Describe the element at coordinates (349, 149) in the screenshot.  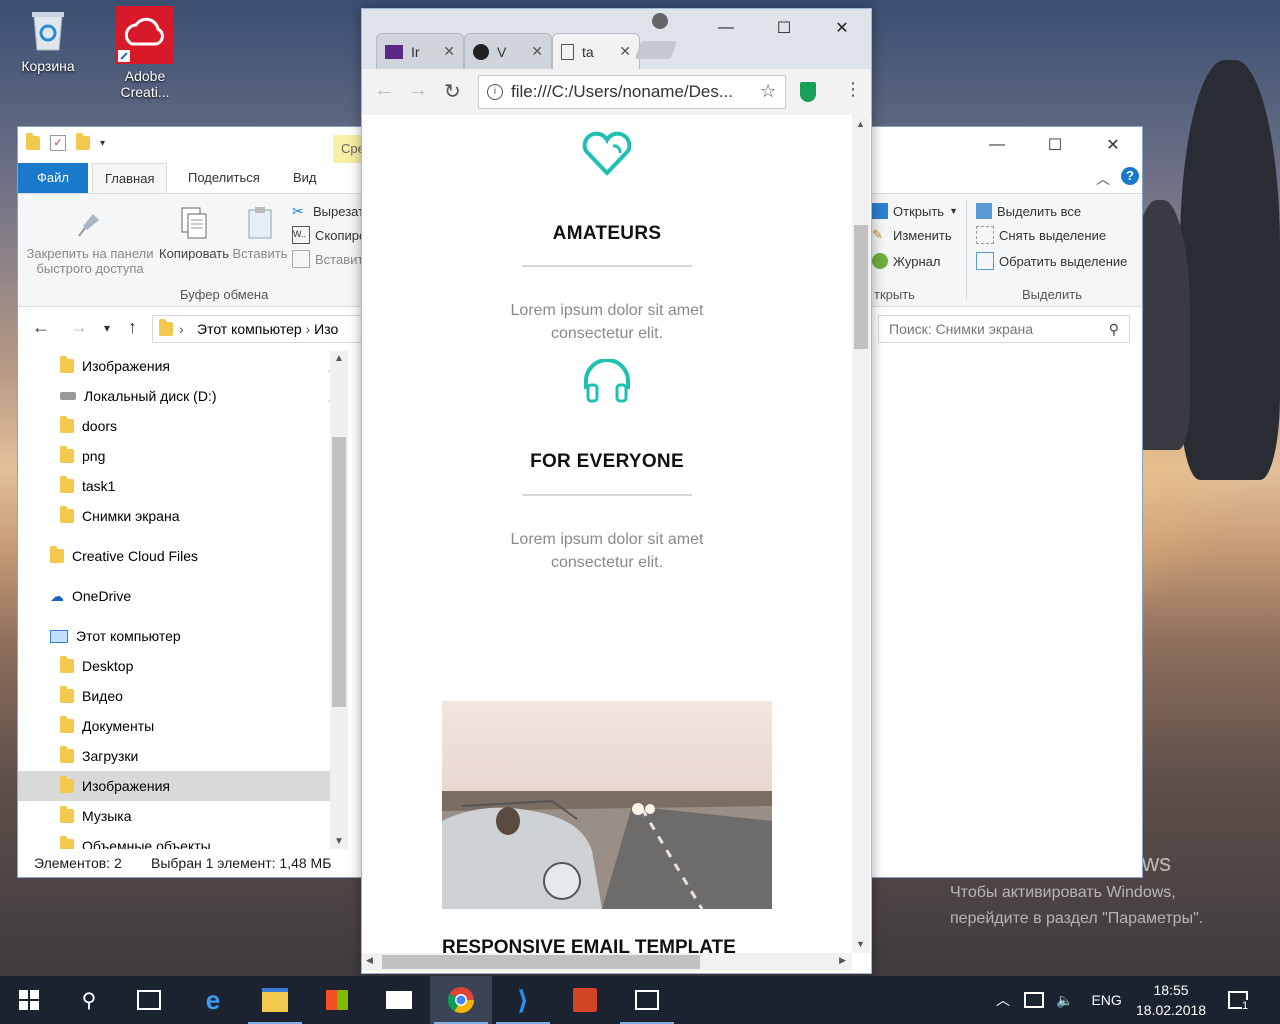
I see `contextual-tab: Сре` at that location.